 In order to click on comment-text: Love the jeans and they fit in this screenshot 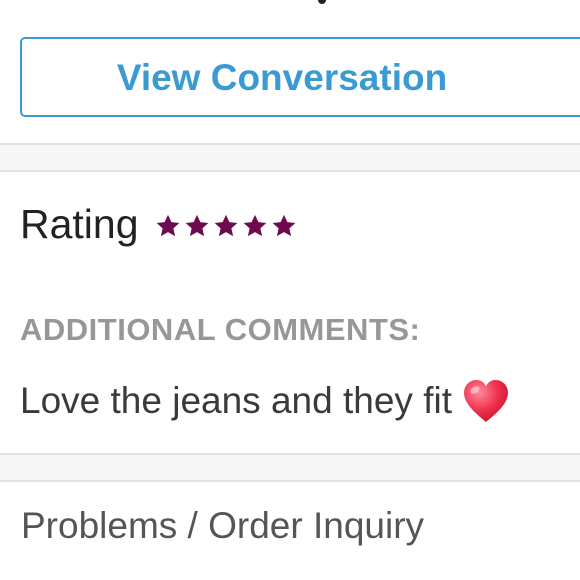, I will do `click(236, 400)`.